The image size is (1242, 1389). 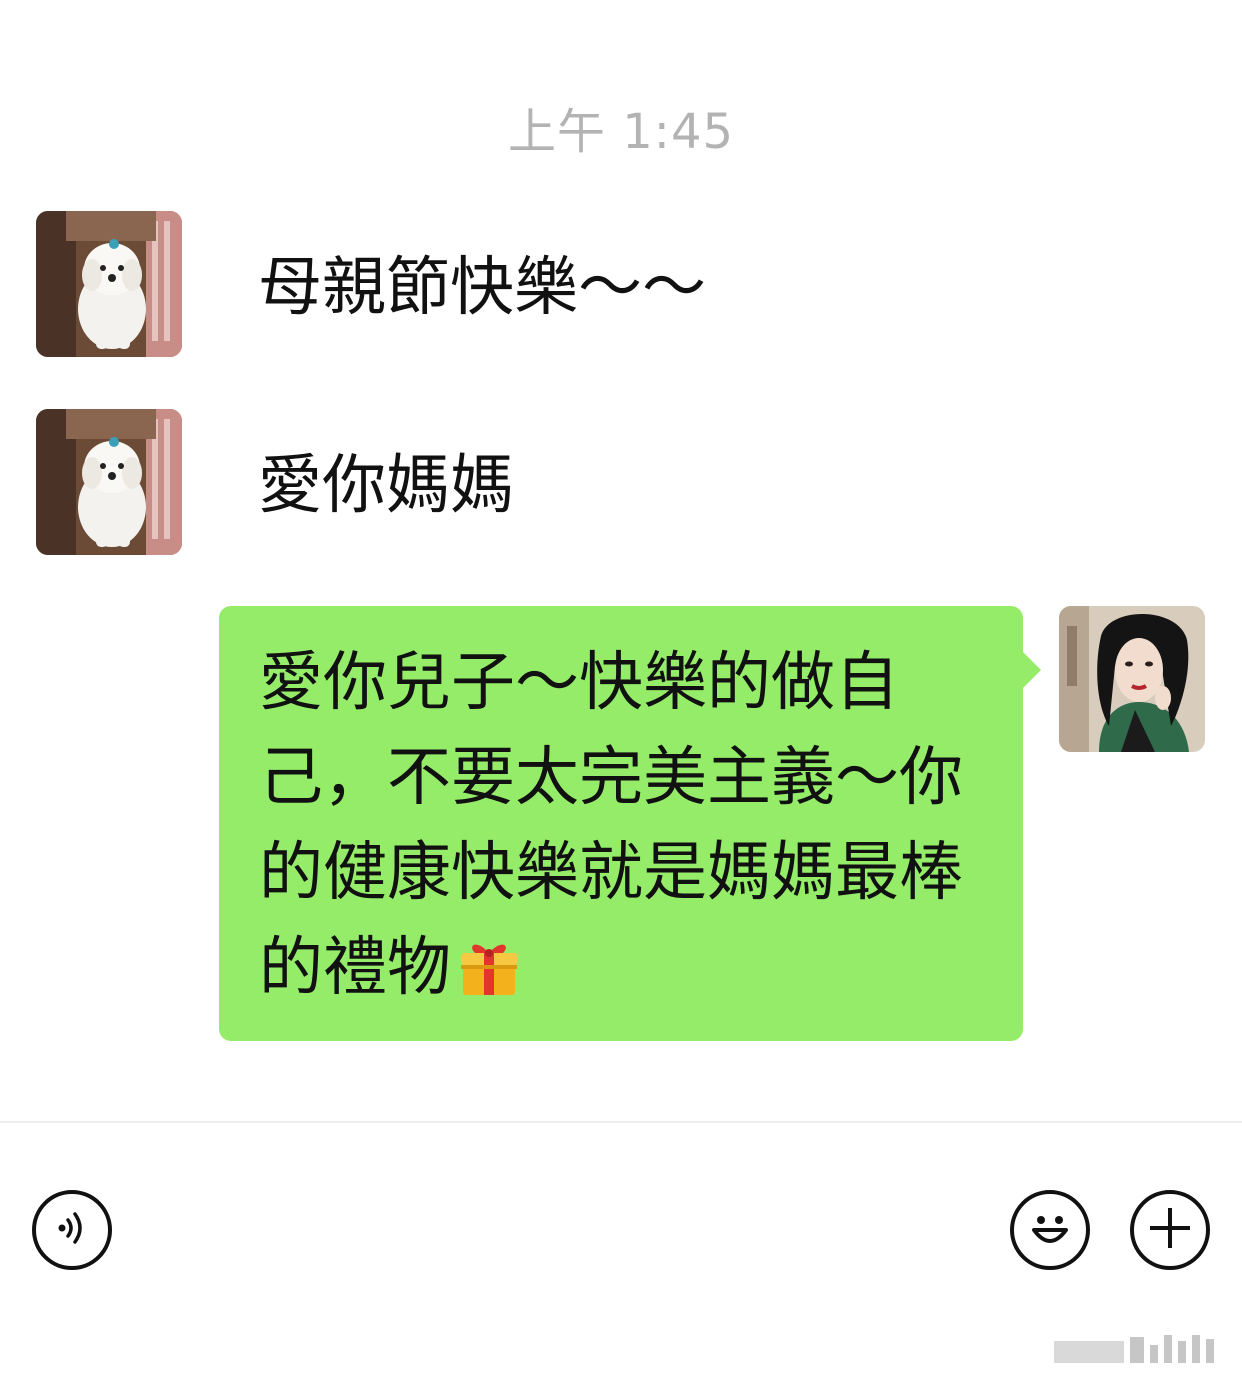 I want to click on outgoing-message: 愛你兒子～快樂的做自己，不要太完美主義～你的健康快樂就是媽媽最棒的禮物, so click(x=611, y=825).